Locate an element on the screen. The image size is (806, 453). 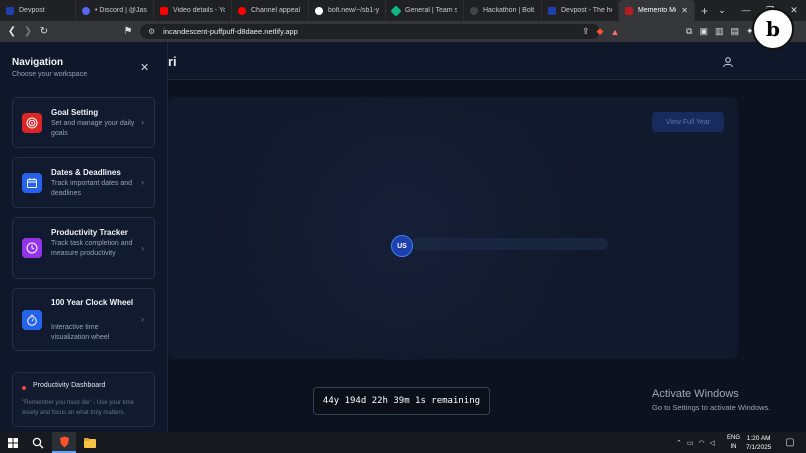
brave-rewards-icon: ▲ is located at coordinates (614, 32).